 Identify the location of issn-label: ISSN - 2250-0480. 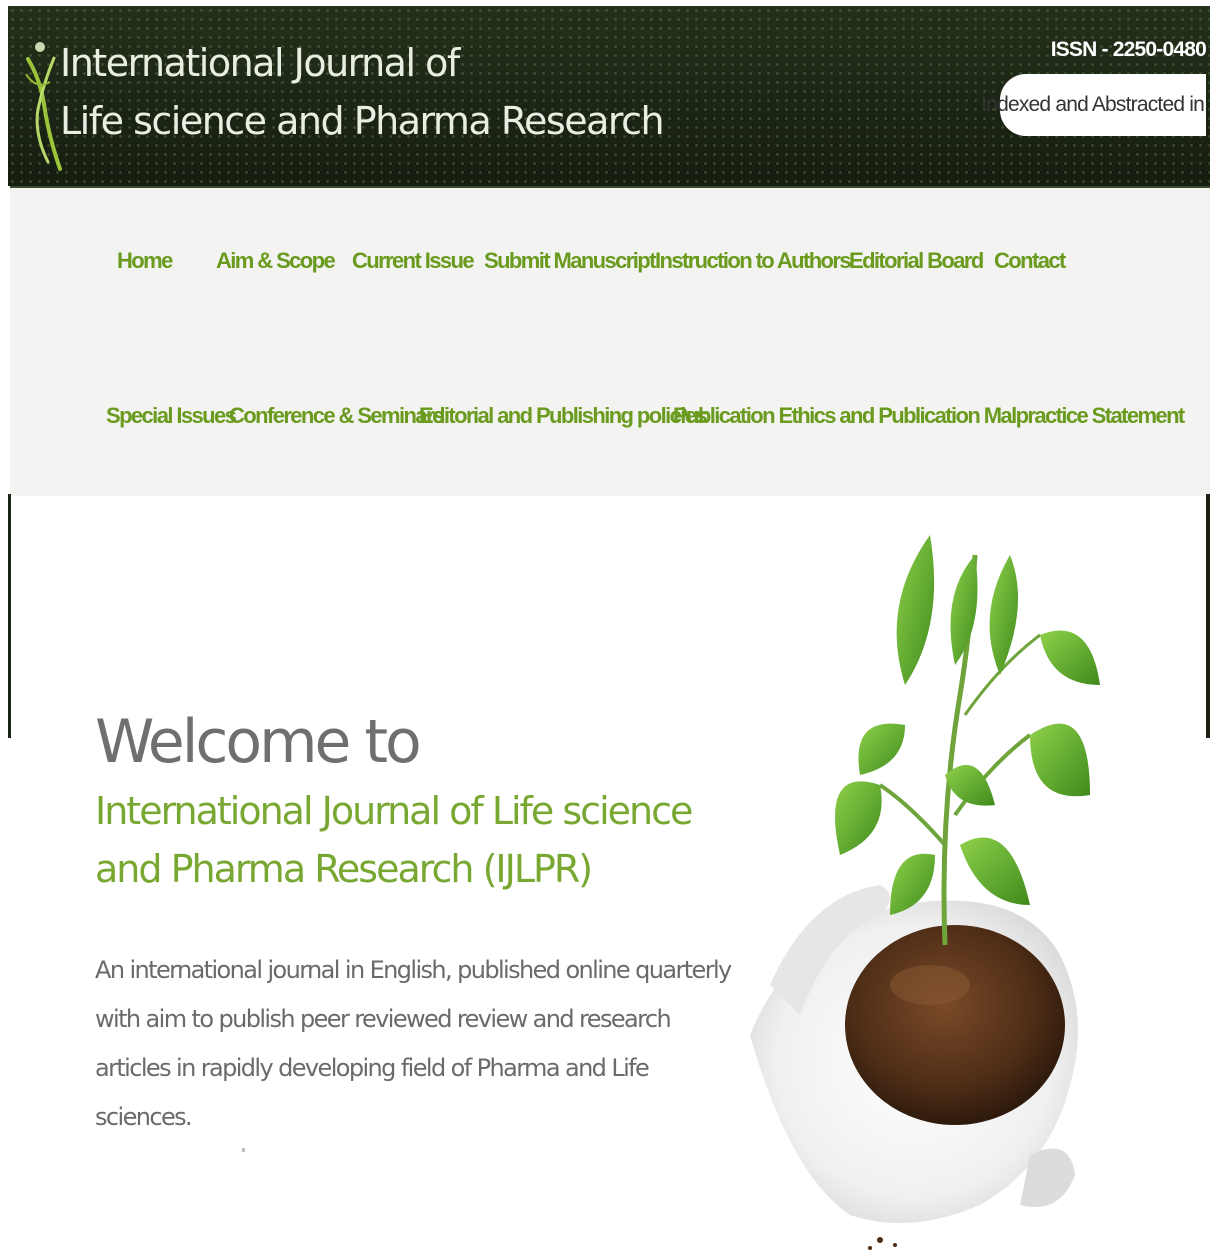
(1128, 49).